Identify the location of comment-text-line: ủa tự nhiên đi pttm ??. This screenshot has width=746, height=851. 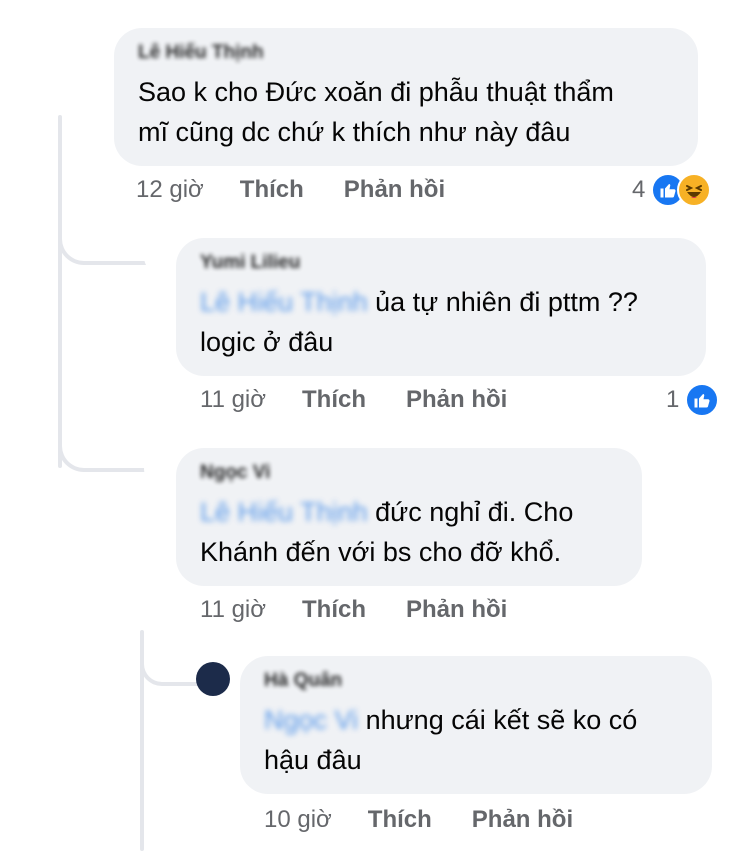
(506, 302).